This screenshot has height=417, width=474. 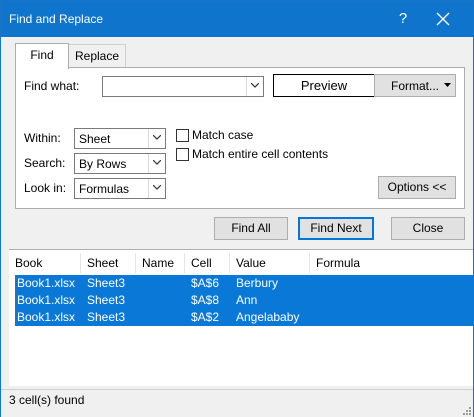 I want to click on result-row: Book1.xlsx Sheet3 $A$6 Berbury, so click(x=244, y=283).